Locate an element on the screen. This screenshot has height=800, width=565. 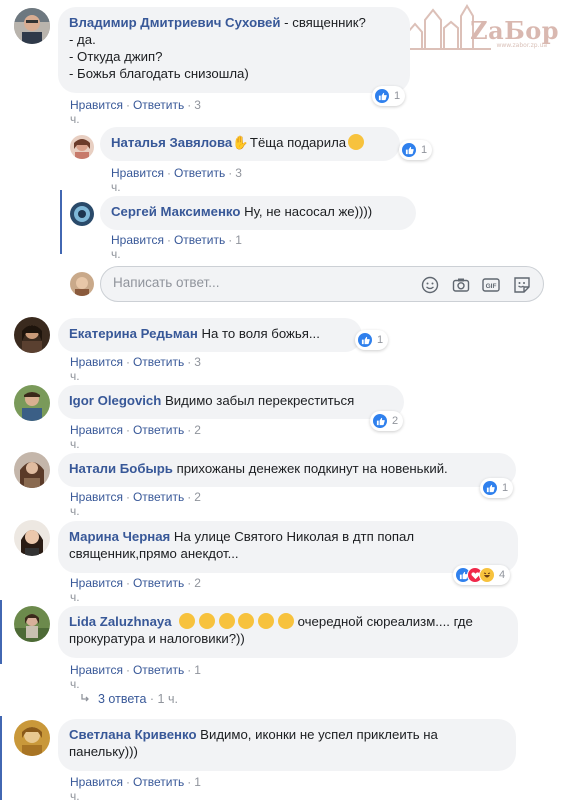
camera-icon is located at coordinates (461, 285).